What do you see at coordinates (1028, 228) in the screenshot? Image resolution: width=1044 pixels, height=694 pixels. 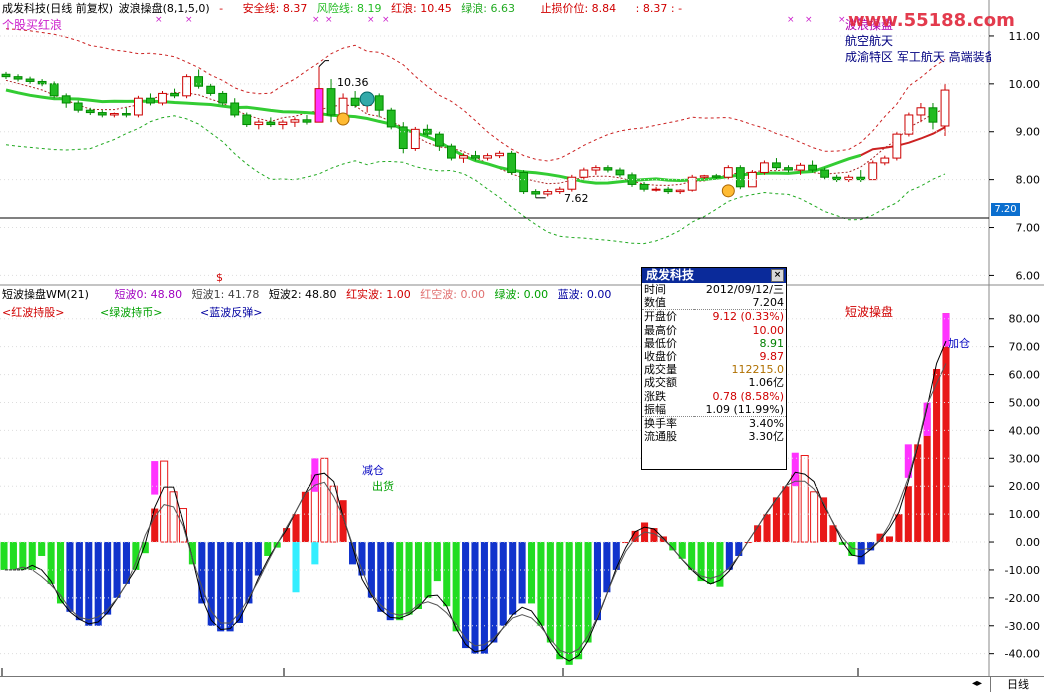 I see `price-tick-label: 7.00` at bounding box center [1028, 228].